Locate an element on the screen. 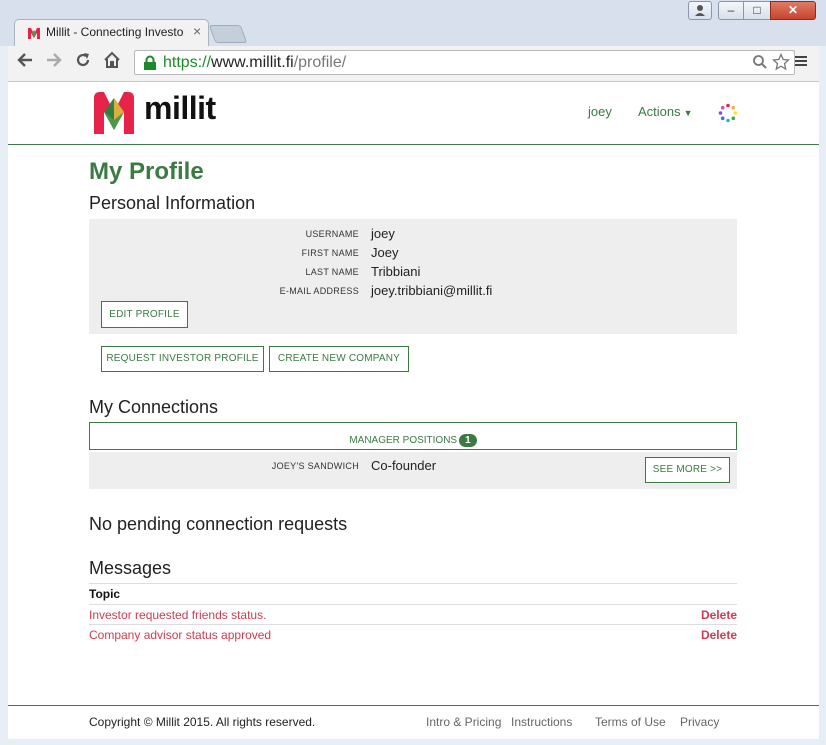 The width and height of the screenshot is (826, 745). footer-link-intro-pricing: Intro & Pricing is located at coordinates (463, 722).